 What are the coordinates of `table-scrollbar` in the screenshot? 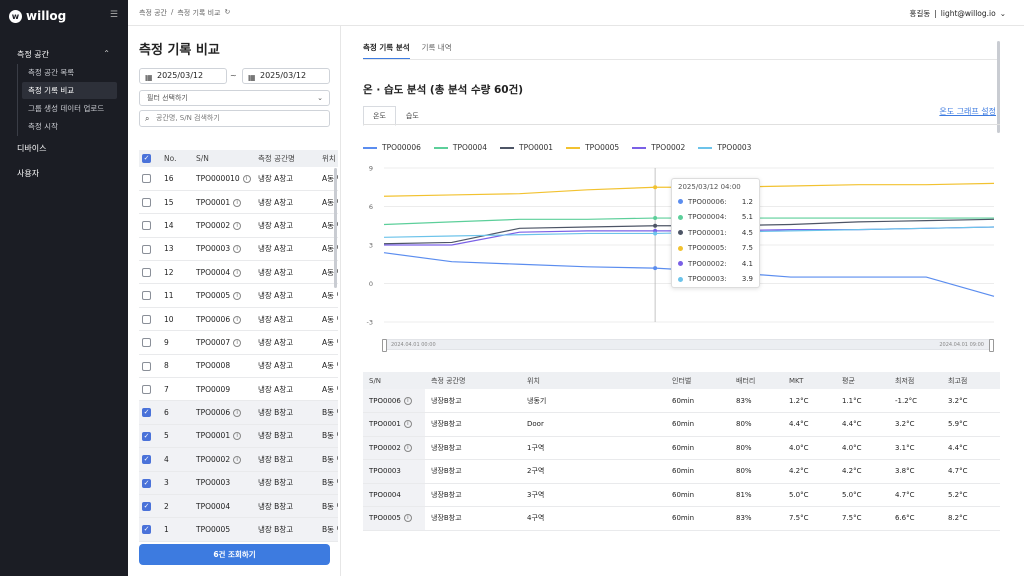 It's located at (335, 228).